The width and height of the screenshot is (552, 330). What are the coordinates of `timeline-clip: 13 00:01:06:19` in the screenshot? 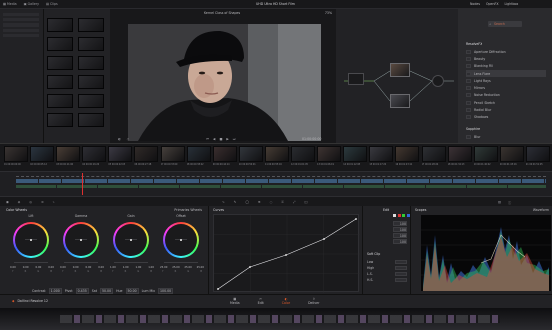 It's located at (329, 157).